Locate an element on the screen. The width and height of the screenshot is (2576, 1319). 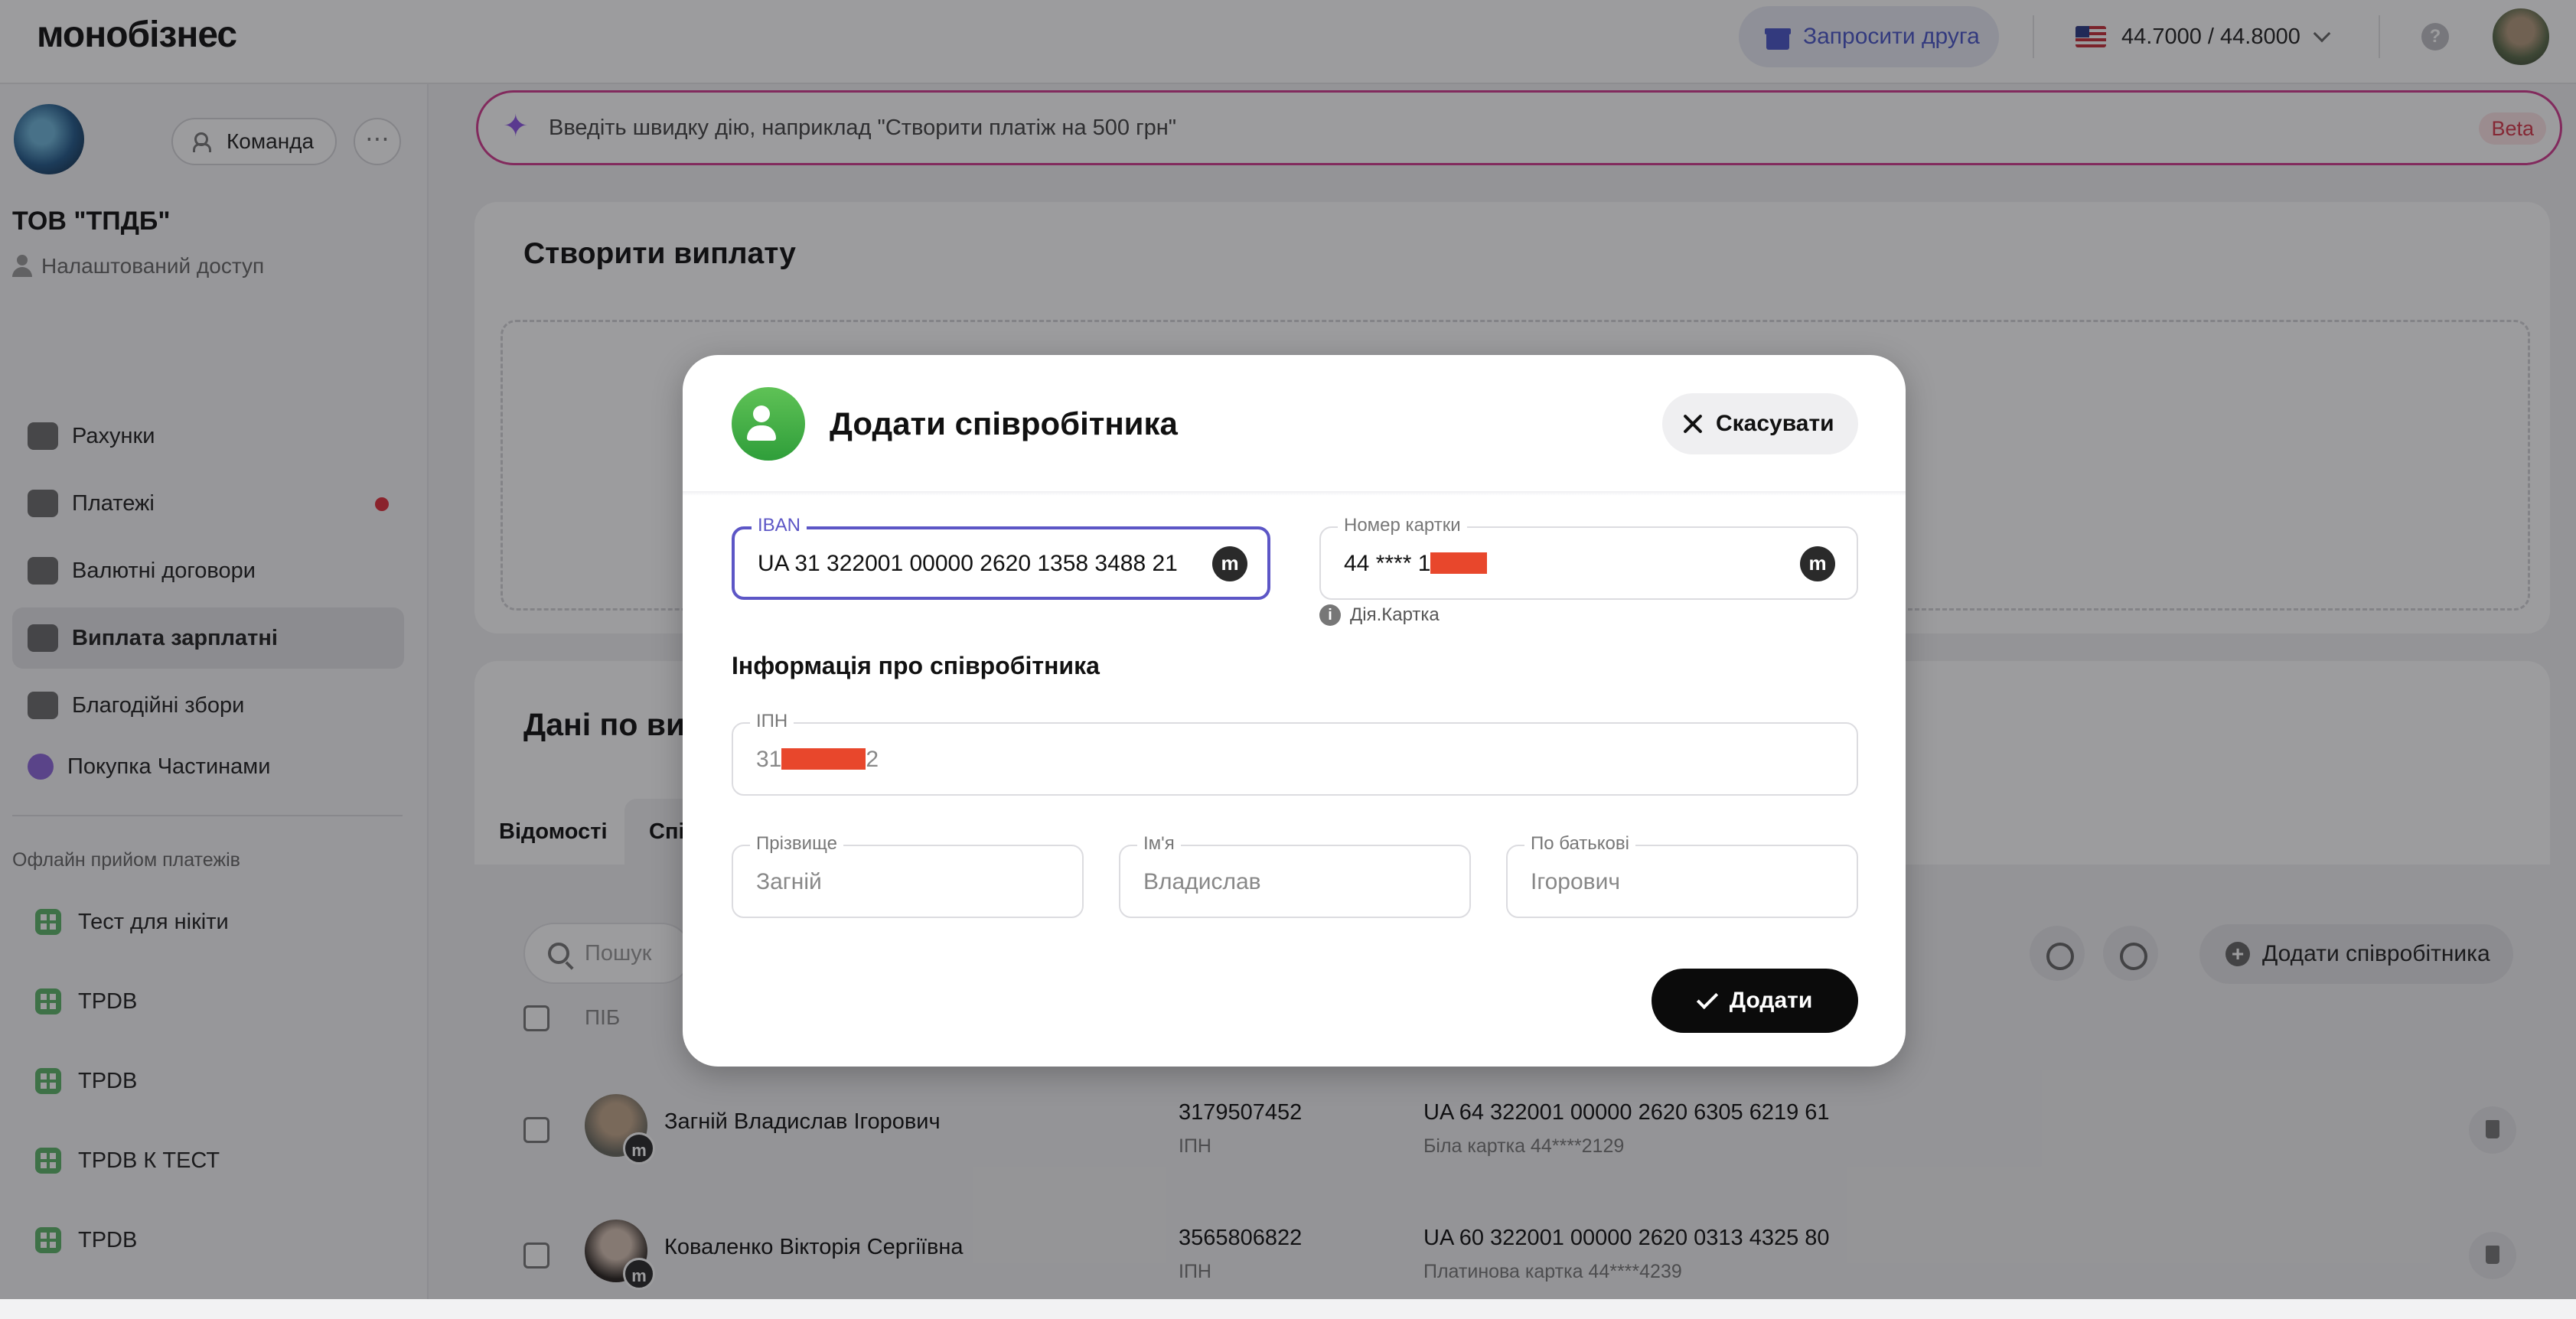
iban-label: IBAN is located at coordinates (779, 525).